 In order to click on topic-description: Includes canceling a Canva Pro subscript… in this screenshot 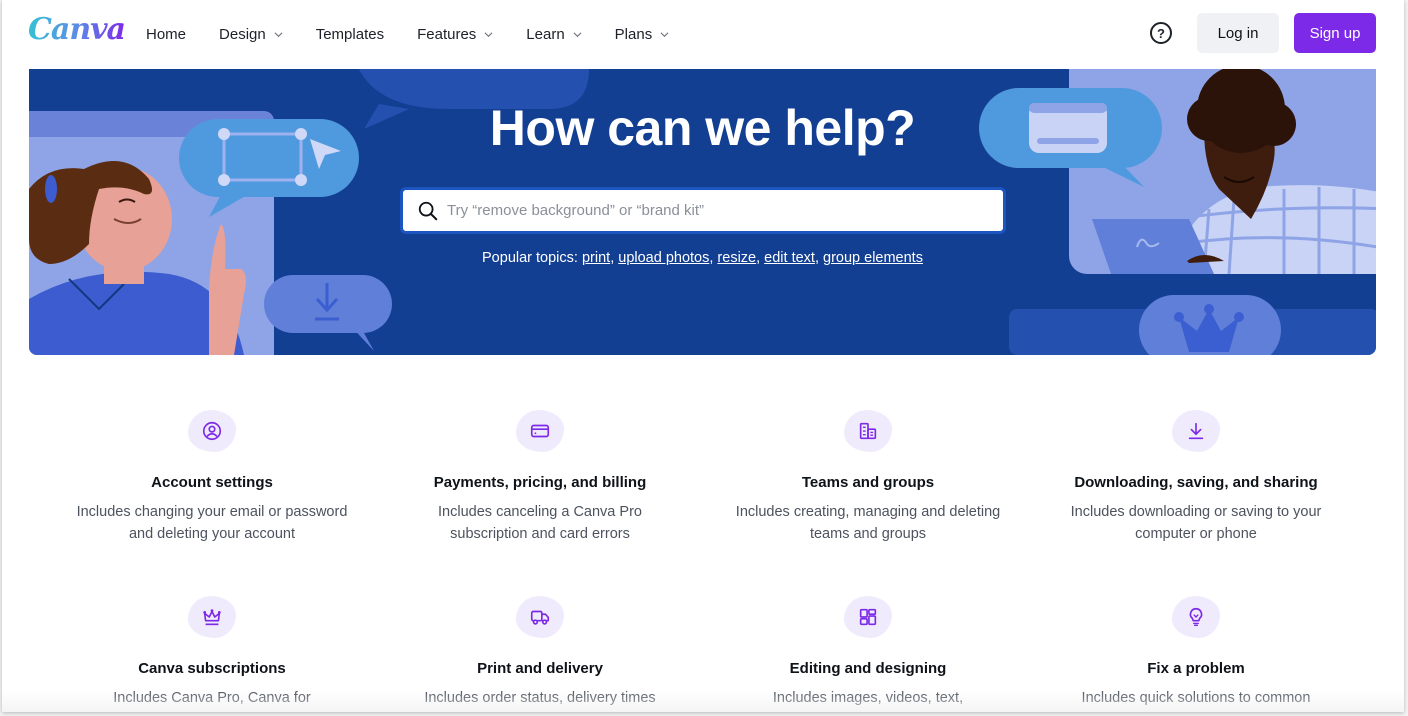, I will do `click(540, 523)`.